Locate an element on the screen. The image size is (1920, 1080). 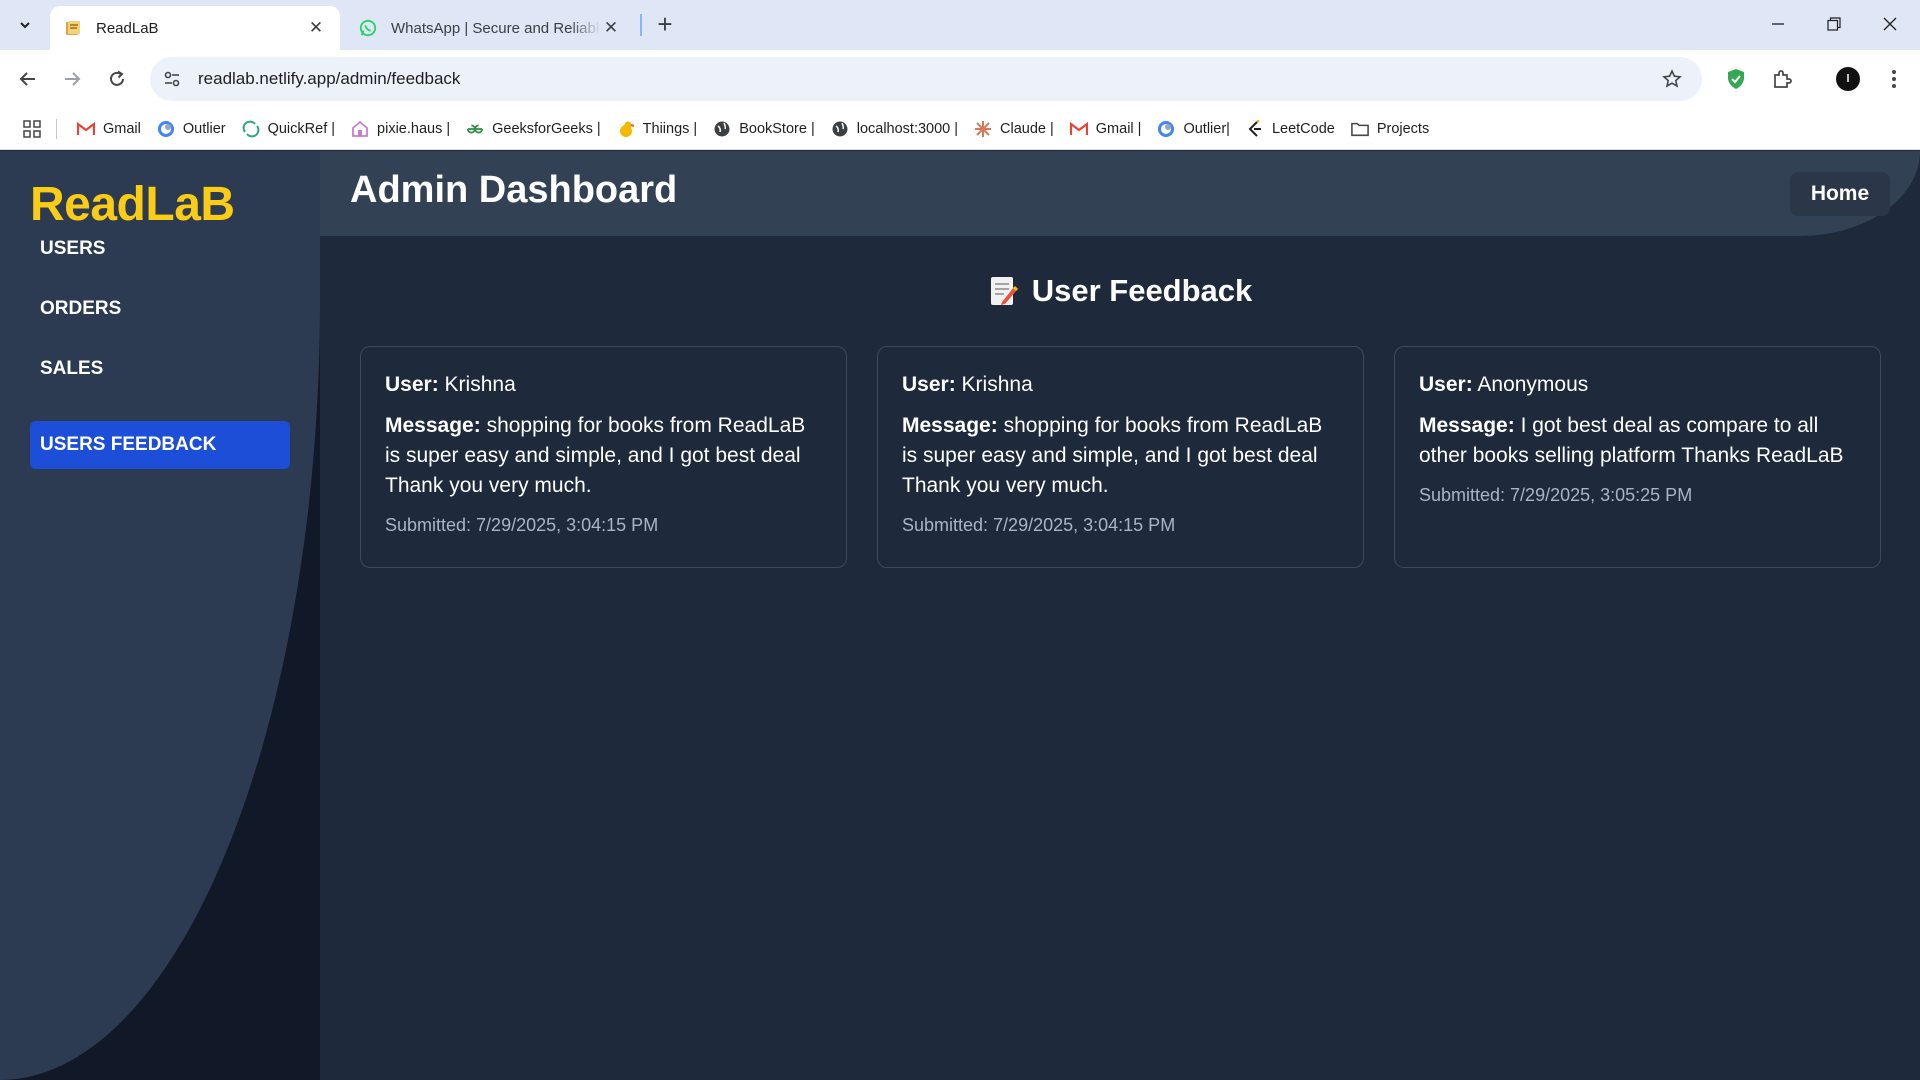
whatsapp-icon is located at coordinates (368, 28).